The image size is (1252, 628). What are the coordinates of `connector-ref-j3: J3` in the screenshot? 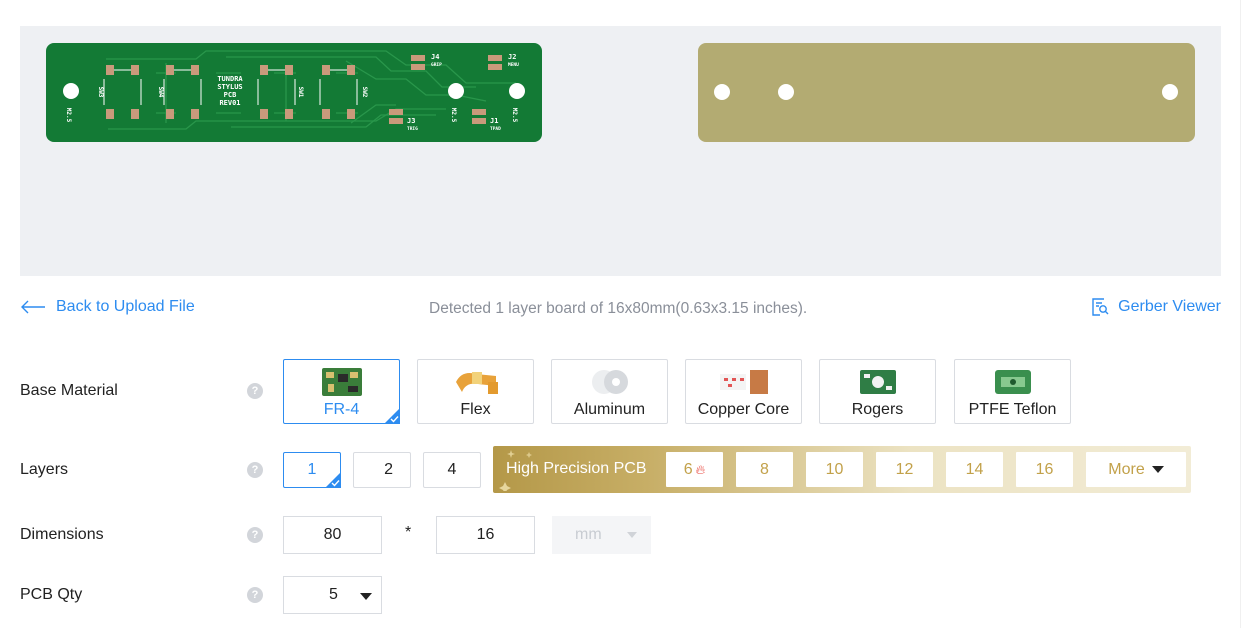 It's located at (411, 121).